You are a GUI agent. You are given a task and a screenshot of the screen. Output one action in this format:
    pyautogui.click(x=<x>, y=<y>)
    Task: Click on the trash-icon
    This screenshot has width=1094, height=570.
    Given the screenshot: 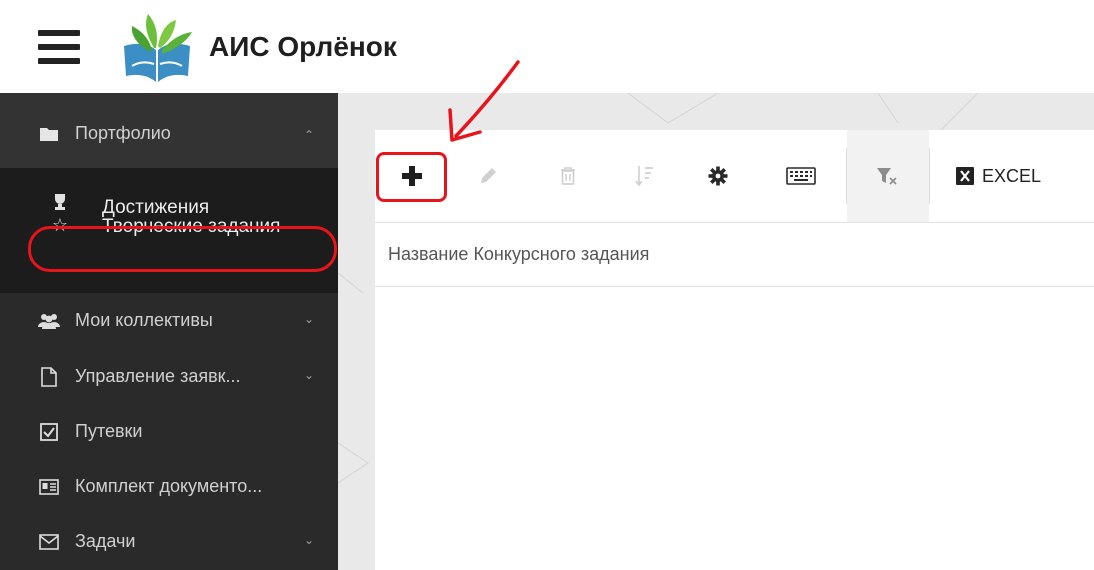 What is the action you would take?
    pyautogui.click(x=568, y=176)
    